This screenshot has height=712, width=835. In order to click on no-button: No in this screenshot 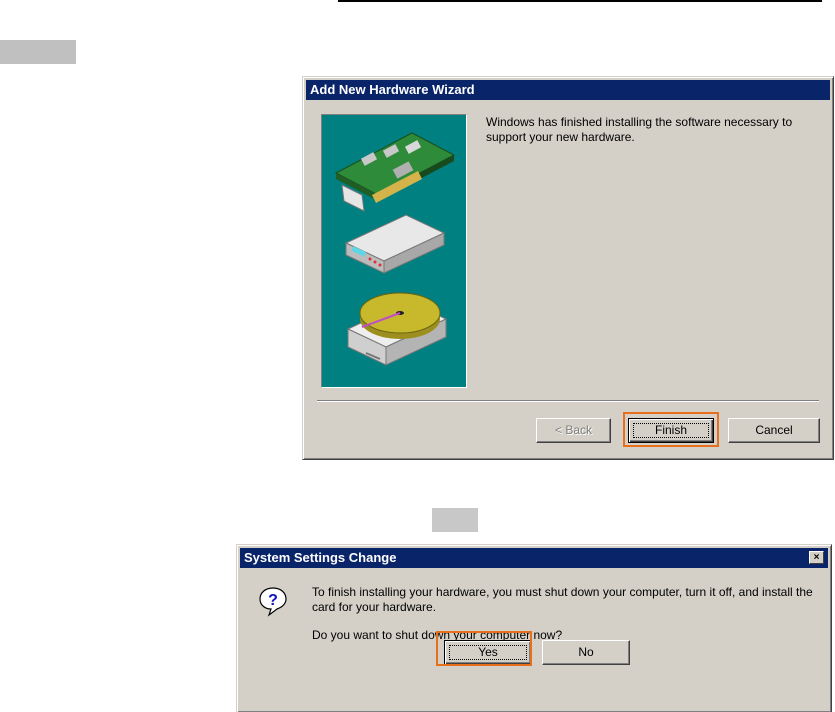, I will do `click(586, 652)`.